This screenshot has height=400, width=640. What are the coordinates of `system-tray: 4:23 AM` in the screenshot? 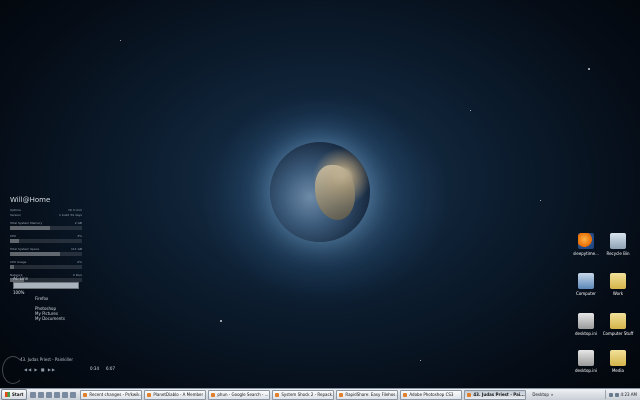 It's located at (622, 394).